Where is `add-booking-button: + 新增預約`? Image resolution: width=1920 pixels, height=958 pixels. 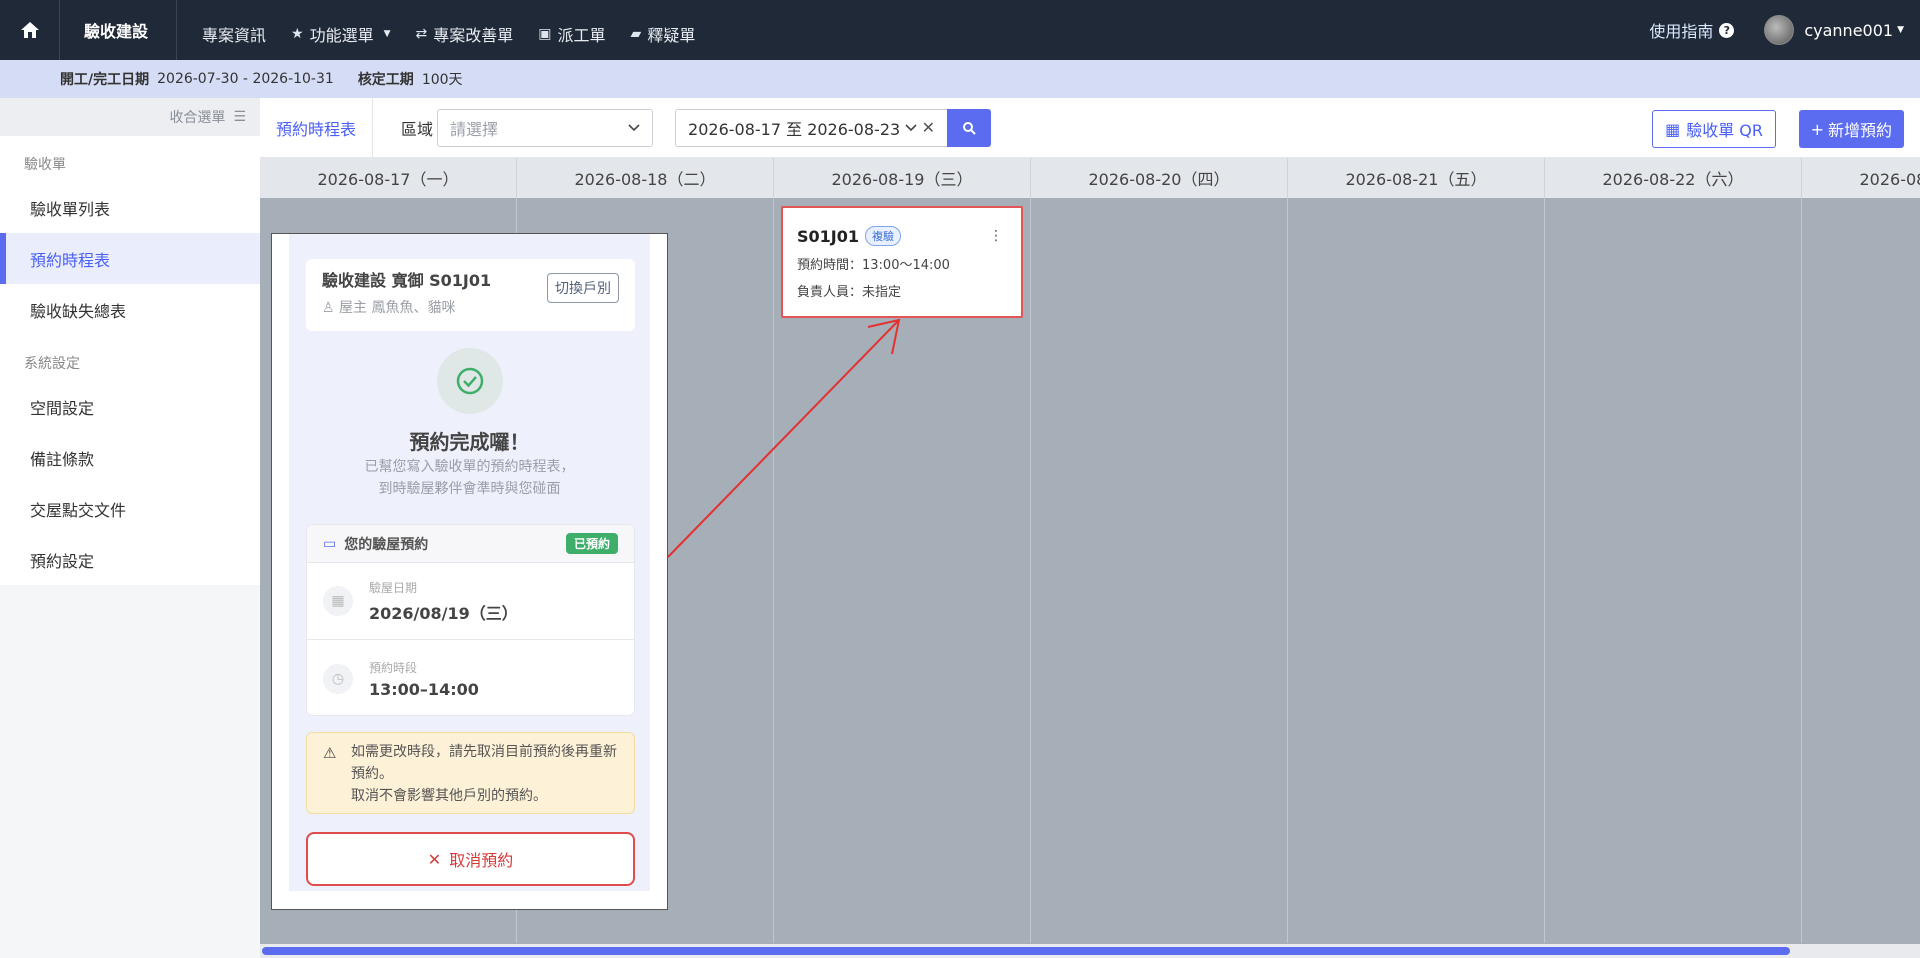
add-booking-button: + 新增預約 is located at coordinates (1851, 129).